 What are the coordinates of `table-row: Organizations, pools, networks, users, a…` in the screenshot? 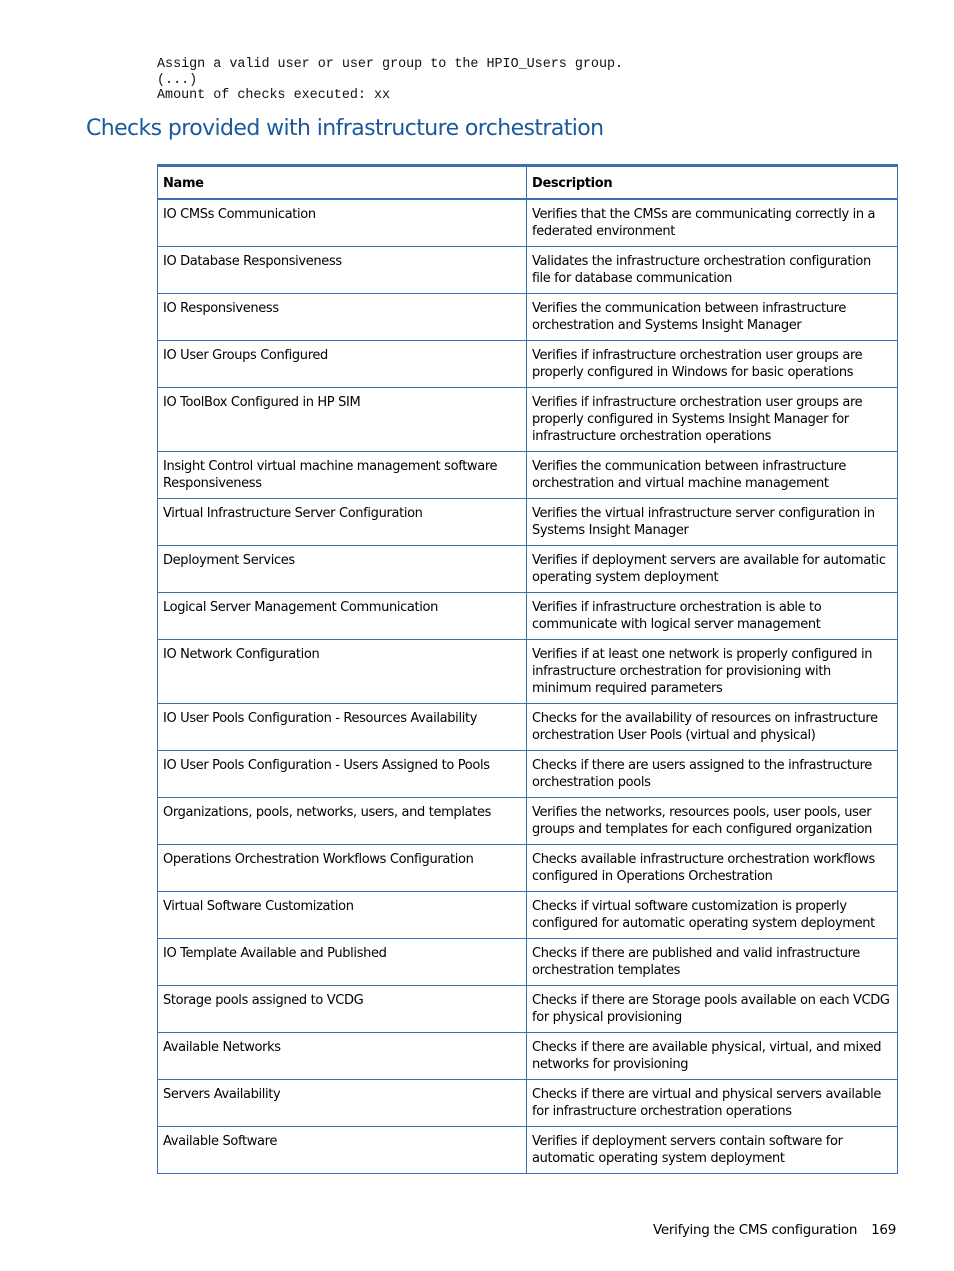 It's located at (527, 821).